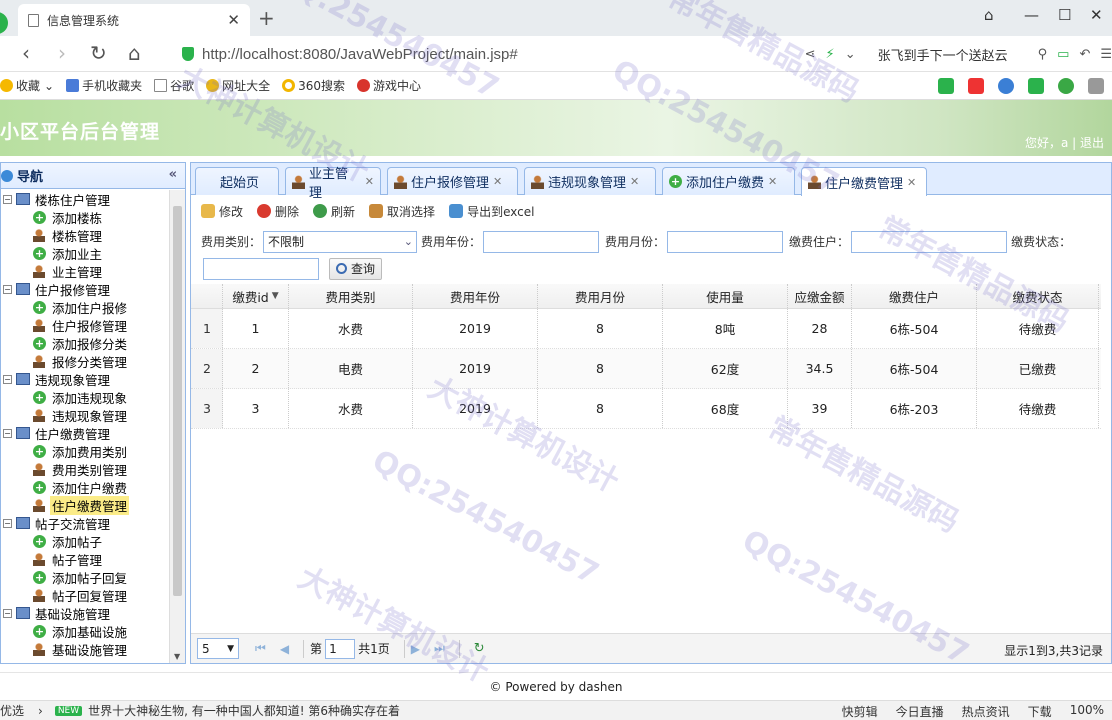 This screenshot has height=720, width=1112. Describe the element at coordinates (134, 53) in the screenshot. I see `home-icon: ⌂` at that location.